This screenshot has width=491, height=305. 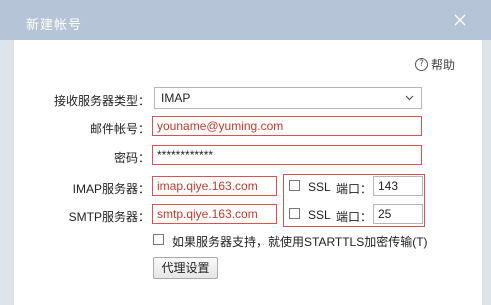 What do you see at coordinates (319, 215) in the screenshot?
I see `smtp-ssl-label: SSL` at bounding box center [319, 215].